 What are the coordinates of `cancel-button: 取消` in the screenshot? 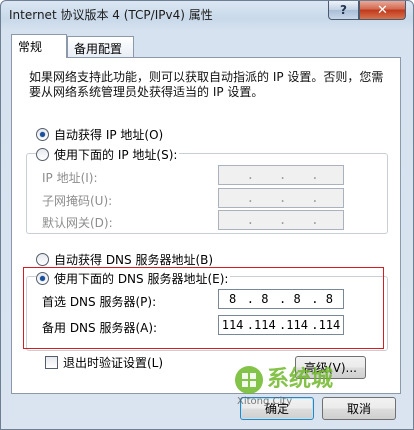 It's located at (359, 408).